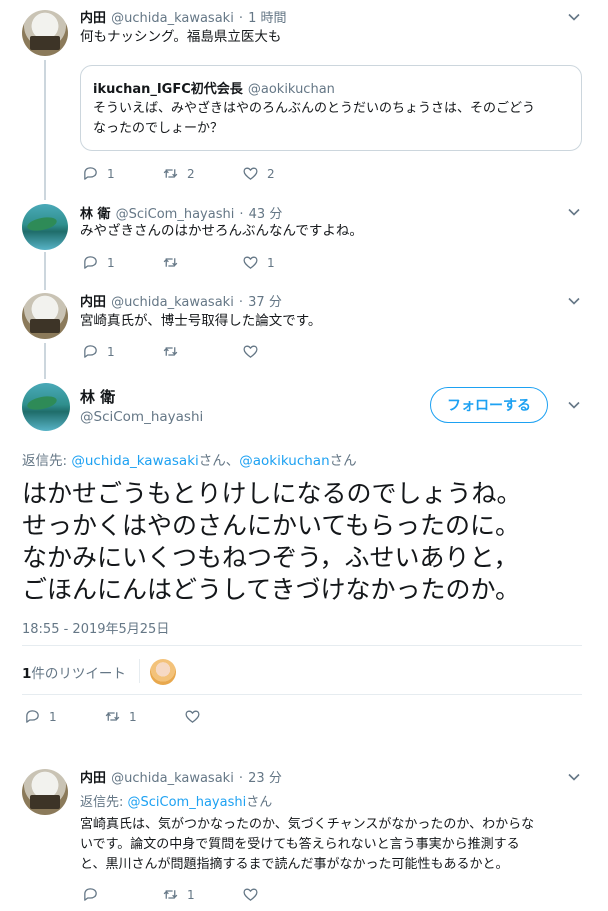 This screenshot has height=911, width=608. What do you see at coordinates (134, 461) in the screenshot?
I see `reply-to-user-link: @uchida_kawasaki` at bounding box center [134, 461].